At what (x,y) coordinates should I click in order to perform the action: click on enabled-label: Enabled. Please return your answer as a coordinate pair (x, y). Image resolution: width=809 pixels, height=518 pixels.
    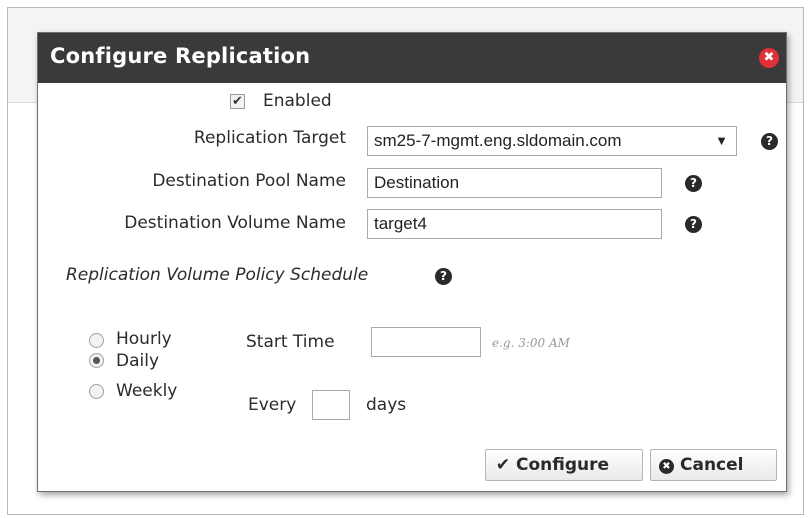
    Looking at the image, I should click on (297, 101).